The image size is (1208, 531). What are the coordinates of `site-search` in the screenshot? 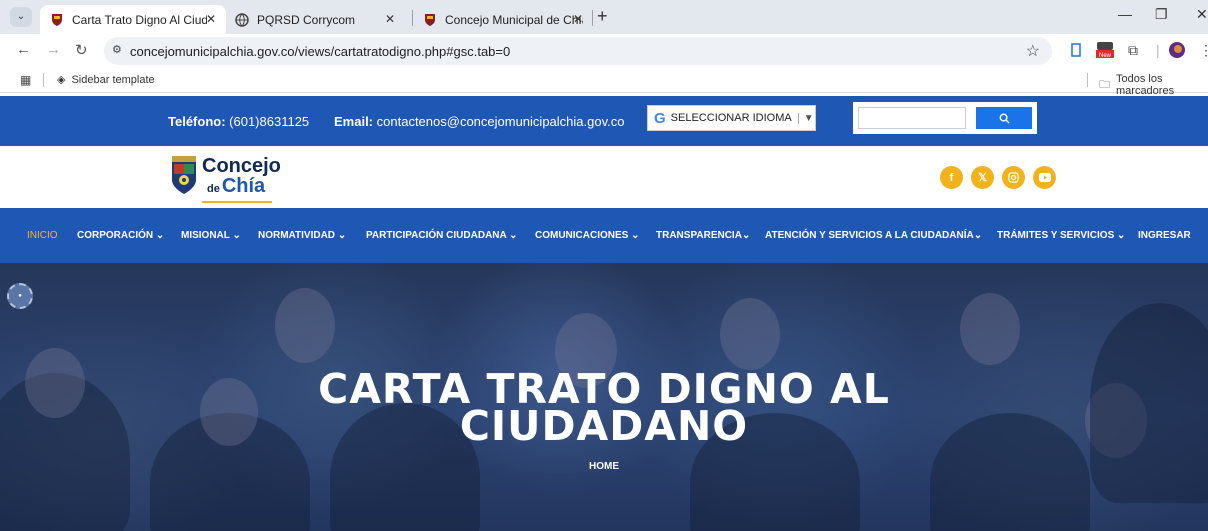 It's located at (945, 118).